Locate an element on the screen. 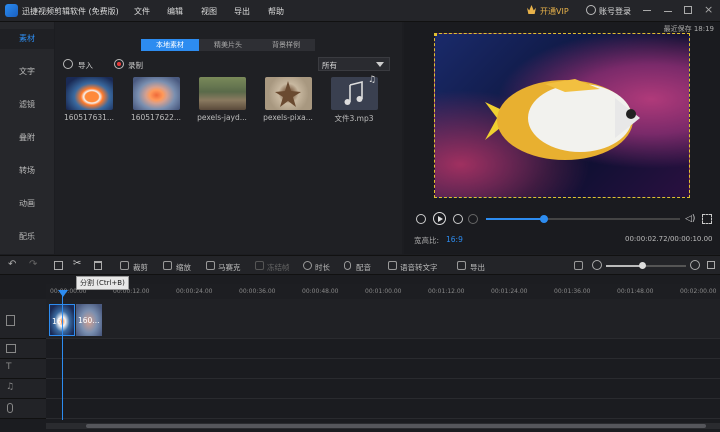 Image resolution: width=720 pixels, height=432 pixels. zoom-out-icon is located at coordinates (597, 265).